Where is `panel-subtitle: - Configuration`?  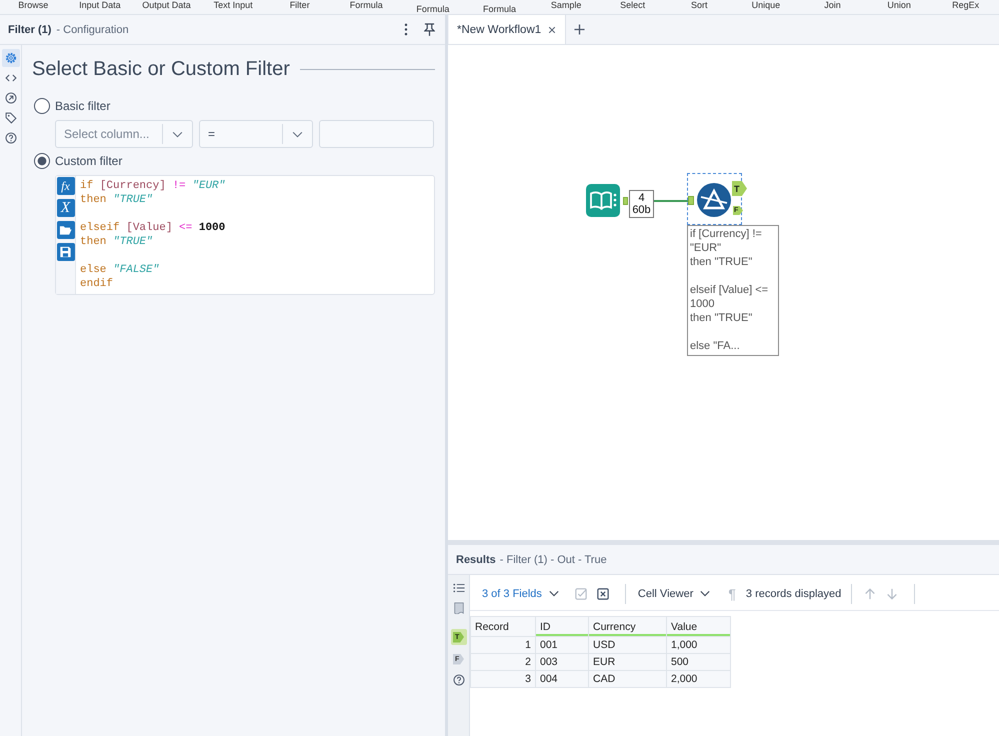 panel-subtitle: - Configuration is located at coordinates (92, 30).